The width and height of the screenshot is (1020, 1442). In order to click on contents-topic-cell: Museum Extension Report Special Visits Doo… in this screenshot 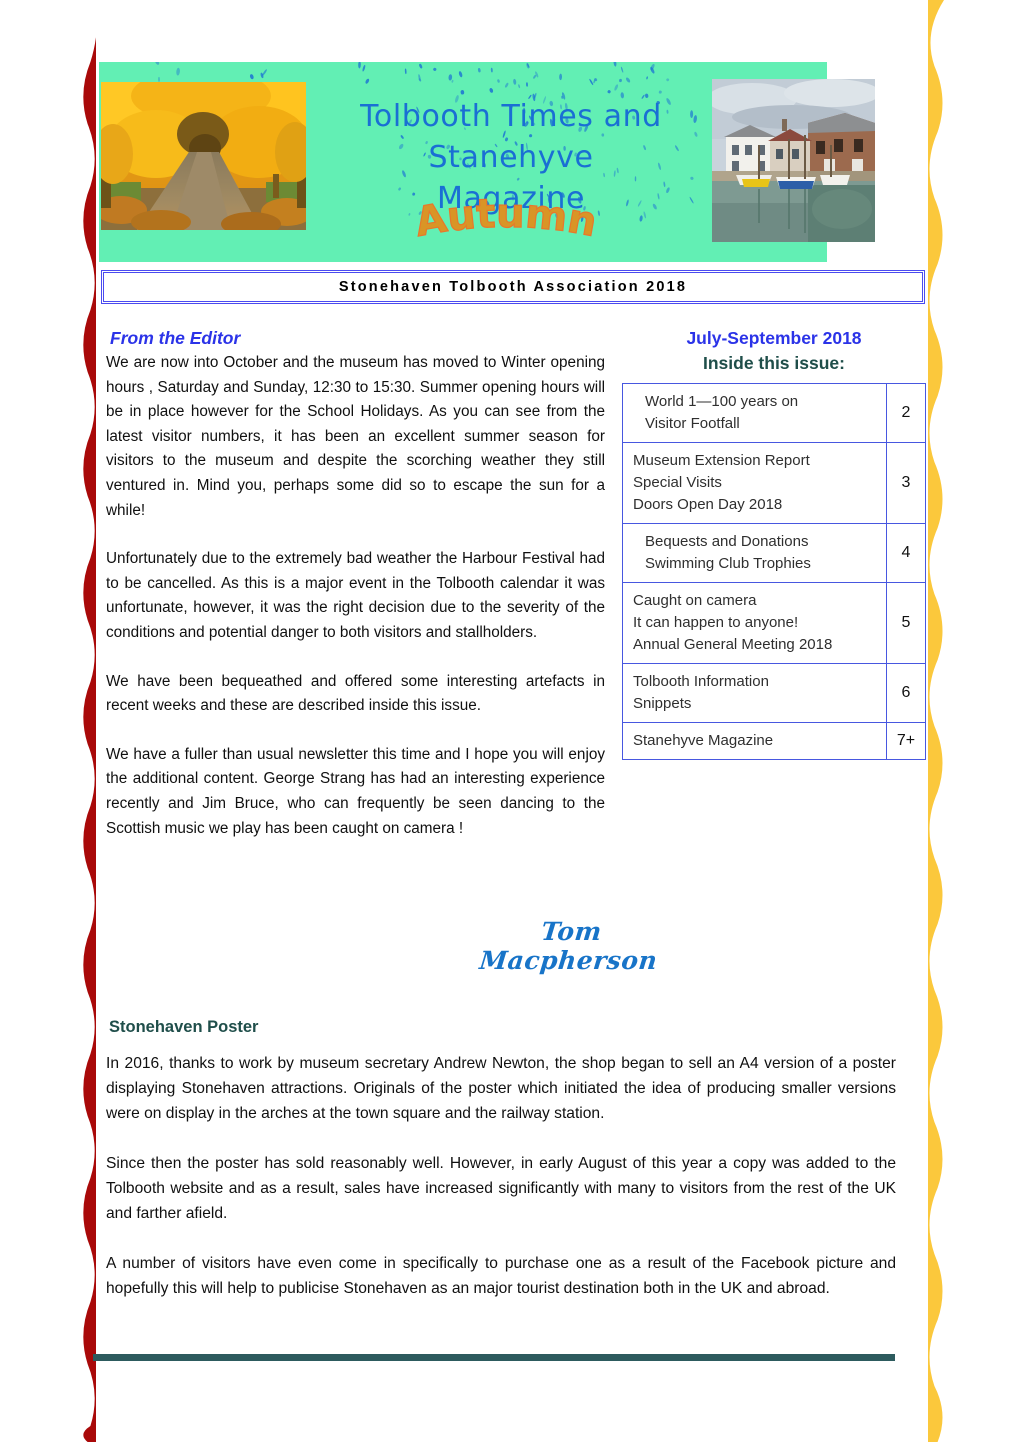, I will do `click(754, 483)`.